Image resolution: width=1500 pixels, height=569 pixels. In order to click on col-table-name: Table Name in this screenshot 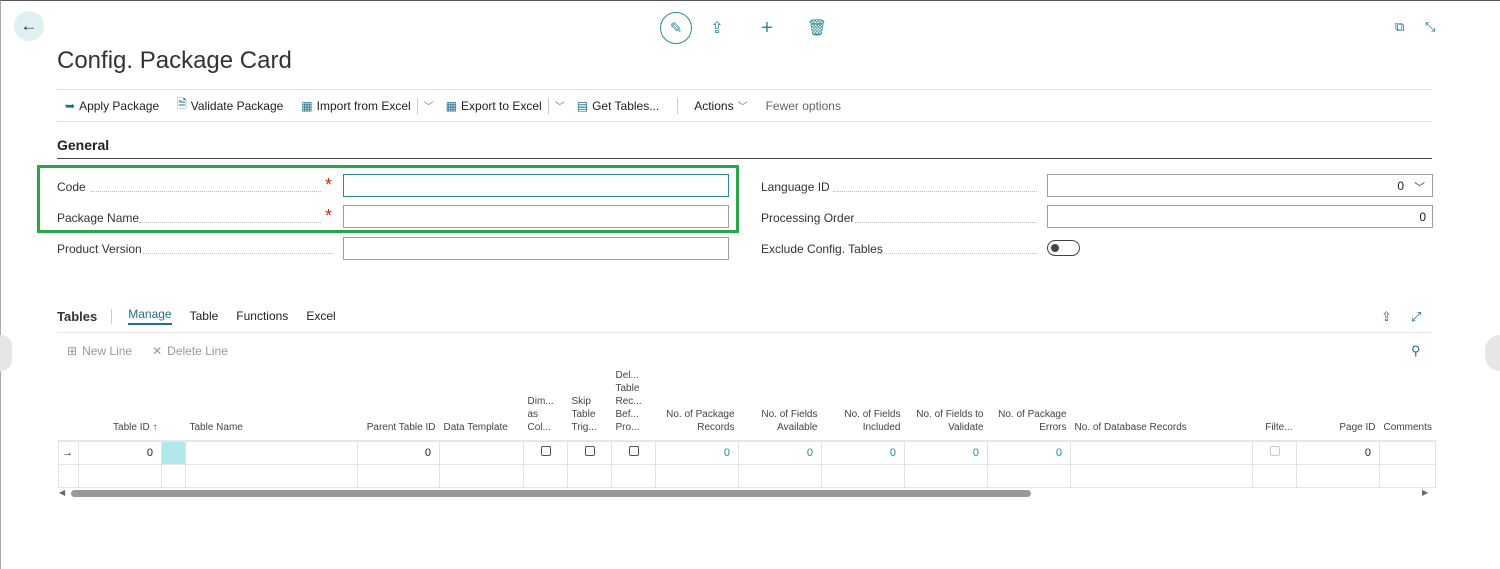, I will do `click(271, 405)`.